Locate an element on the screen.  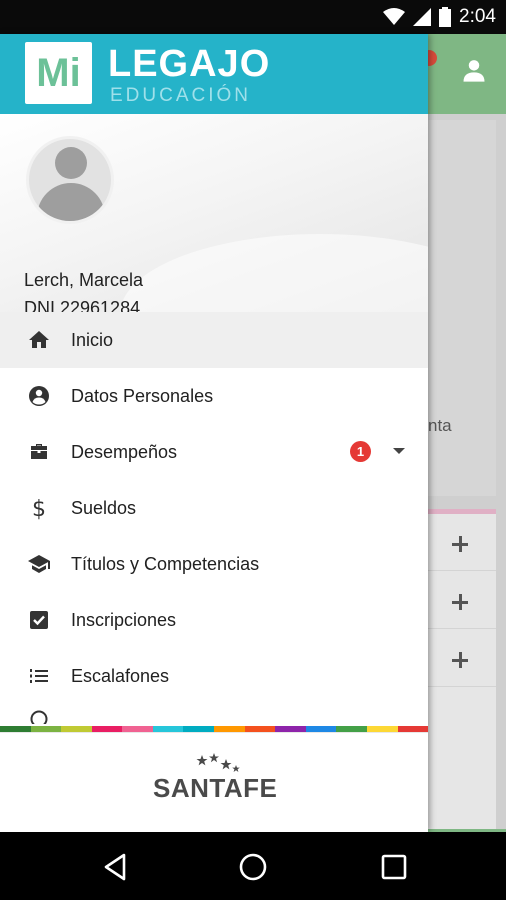
menu-item-label: Desempeños is located at coordinates (124, 452).